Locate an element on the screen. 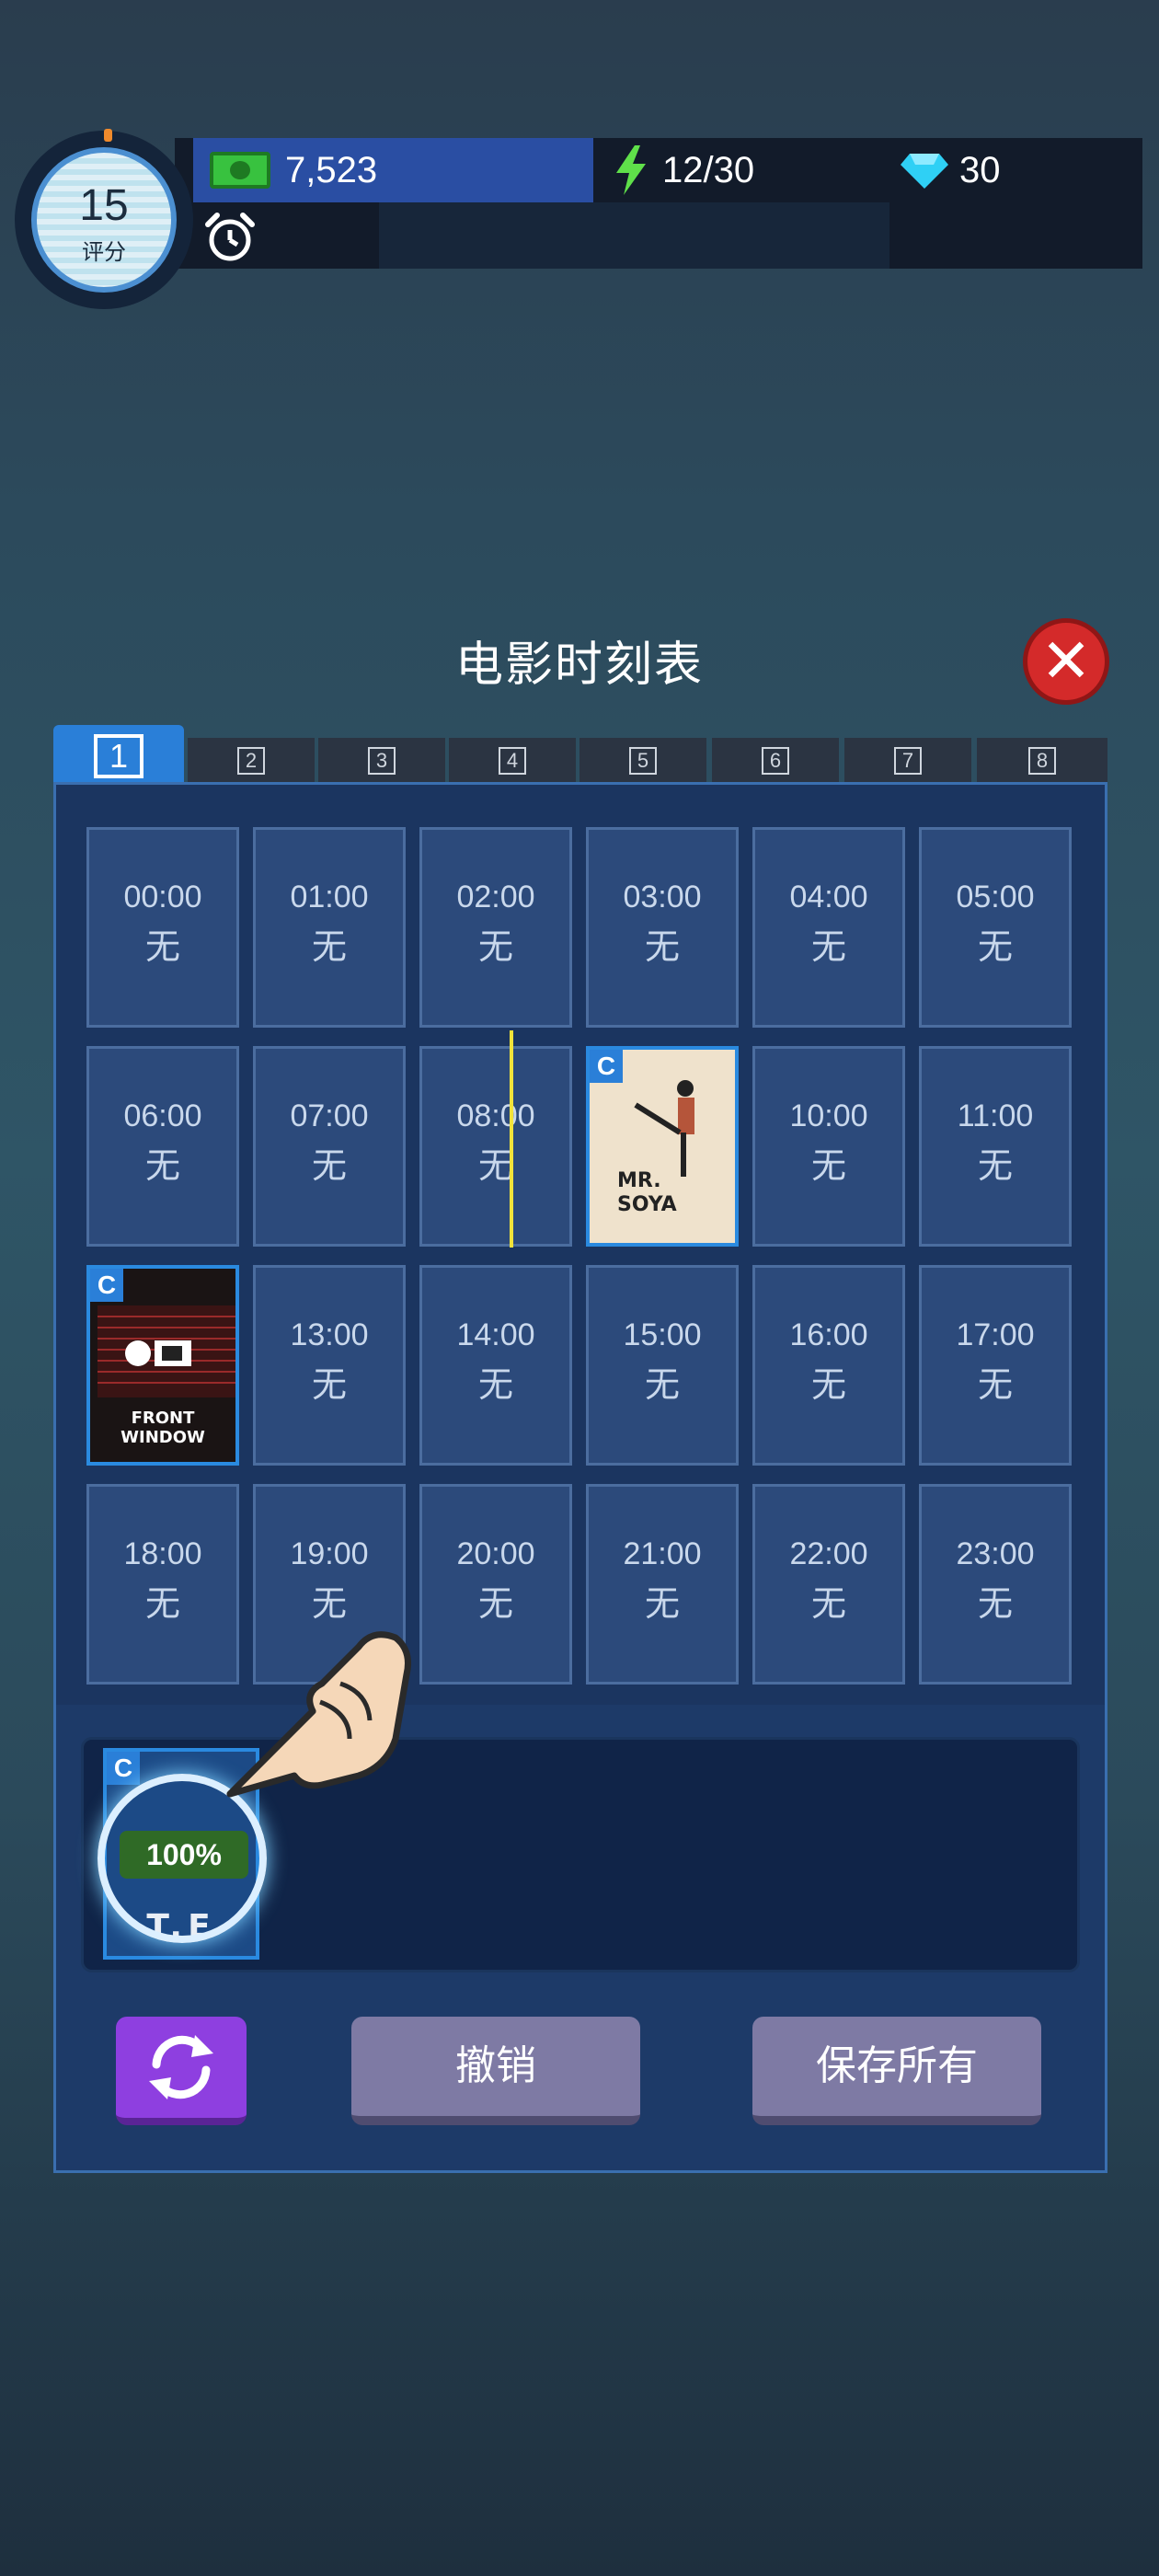  tab-label: 2 is located at coordinates (251, 761).